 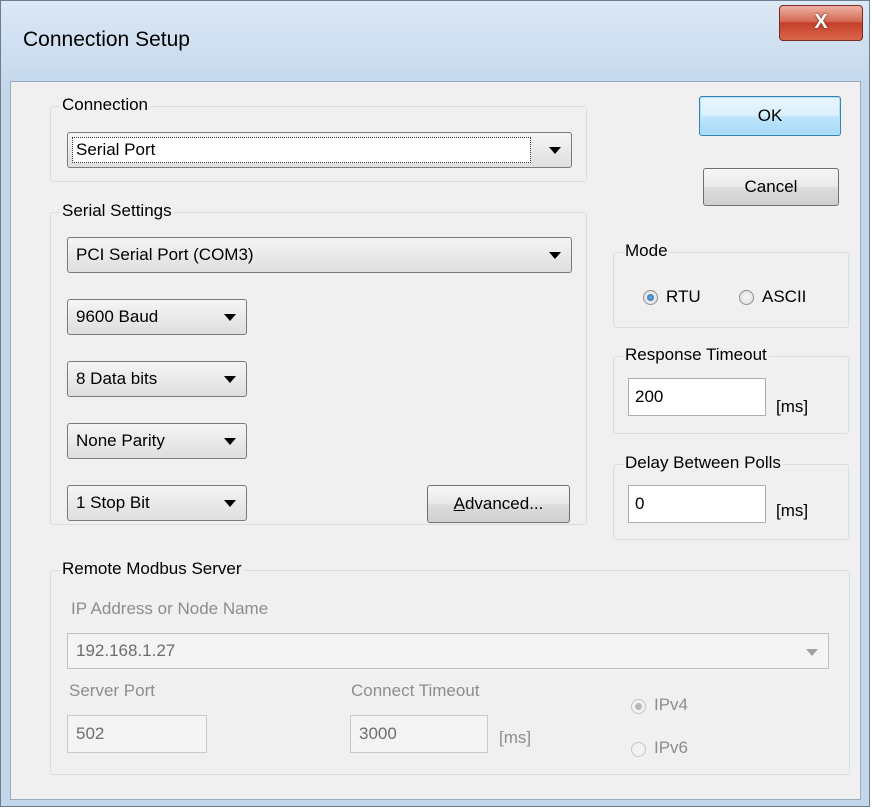 What do you see at coordinates (638, 749) in the screenshot?
I see `ipv6-radio` at bounding box center [638, 749].